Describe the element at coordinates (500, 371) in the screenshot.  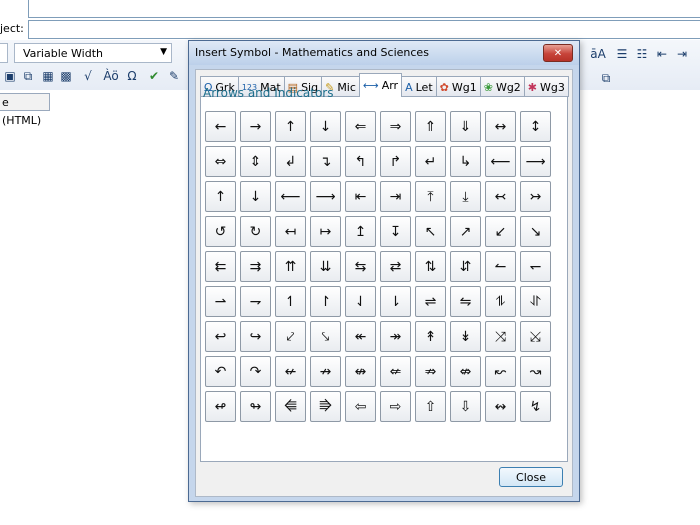
I see `symbol-button: ↜` at that location.